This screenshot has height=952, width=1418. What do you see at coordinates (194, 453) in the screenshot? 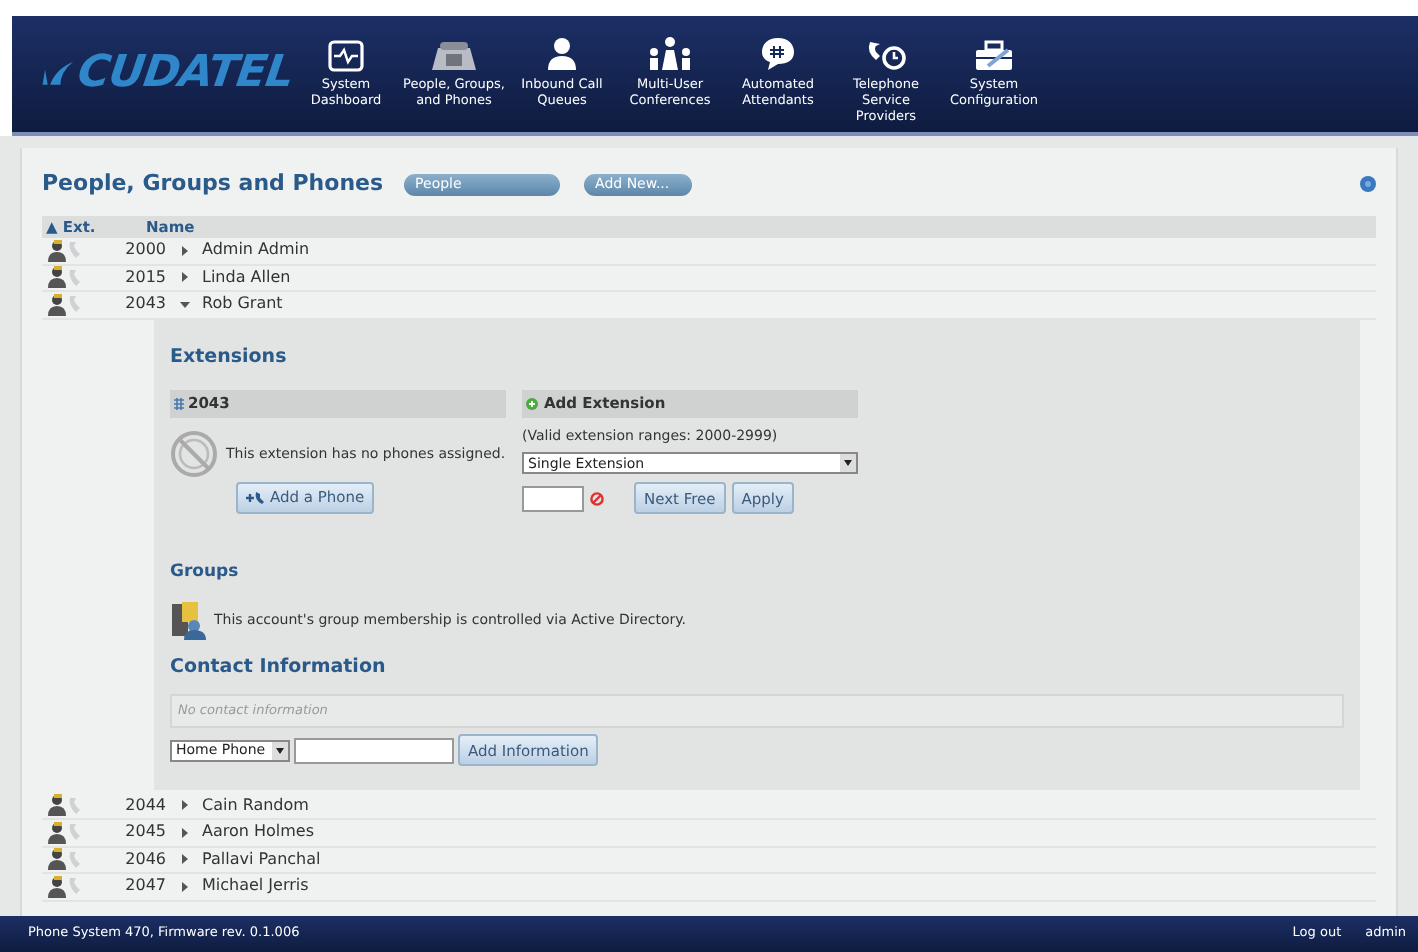
I see `no-phone-icon` at bounding box center [194, 453].